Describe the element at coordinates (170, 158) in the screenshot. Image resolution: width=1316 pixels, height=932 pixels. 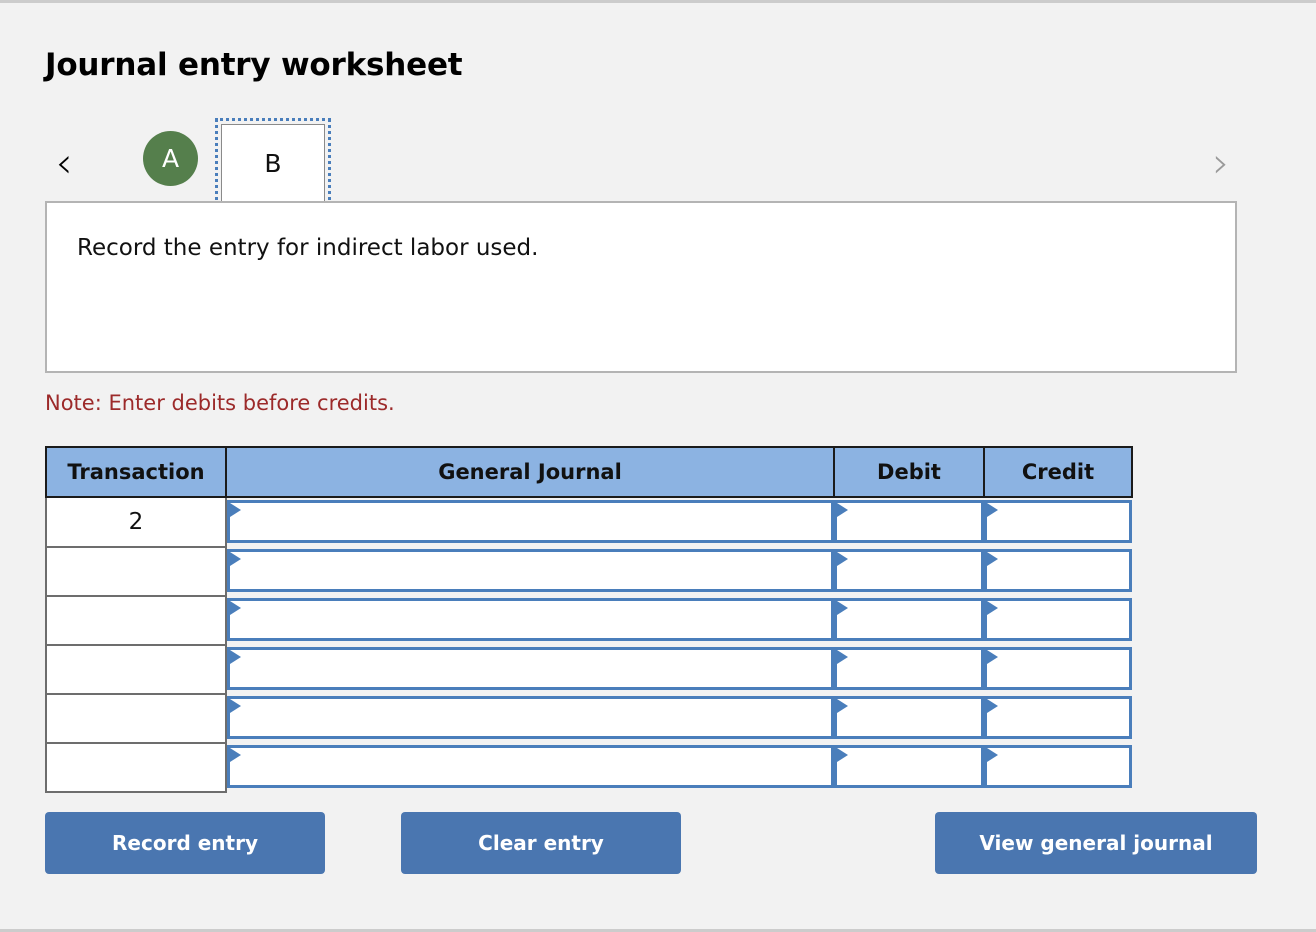
I see `tab-a: A` at that location.